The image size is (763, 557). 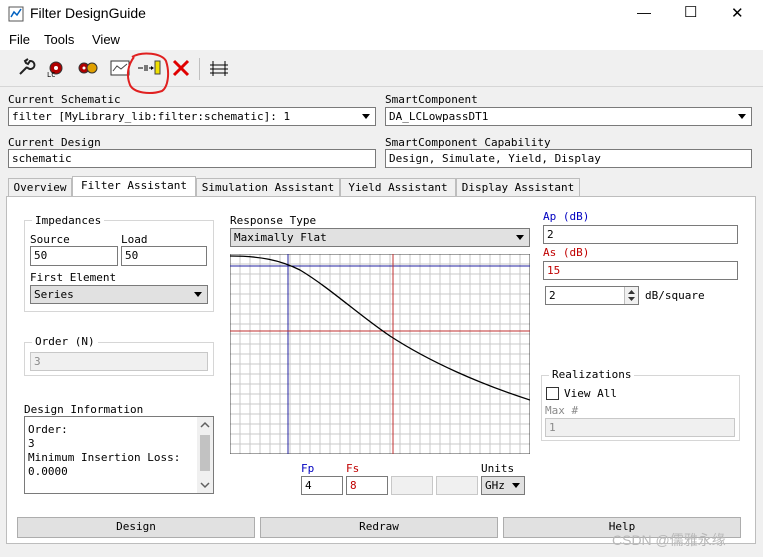 I want to click on app-icon, so click(x=16, y=14).